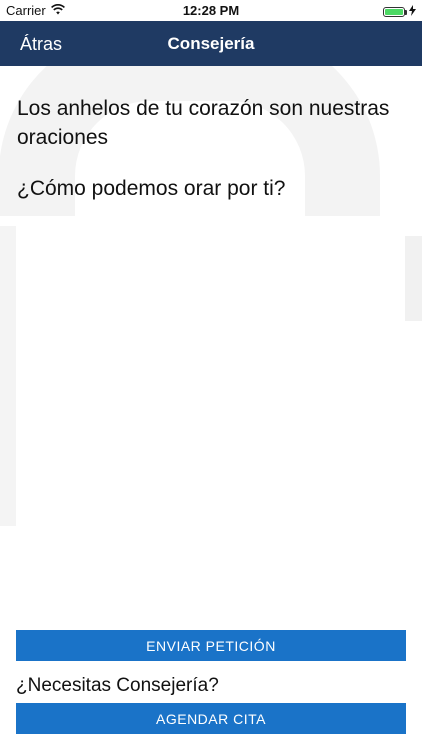  What do you see at coordinates (117, 685) in the screenshot?
I see `need-counsel-label: ¿Necesitas Consejería?` at bounding box center [117, 685].